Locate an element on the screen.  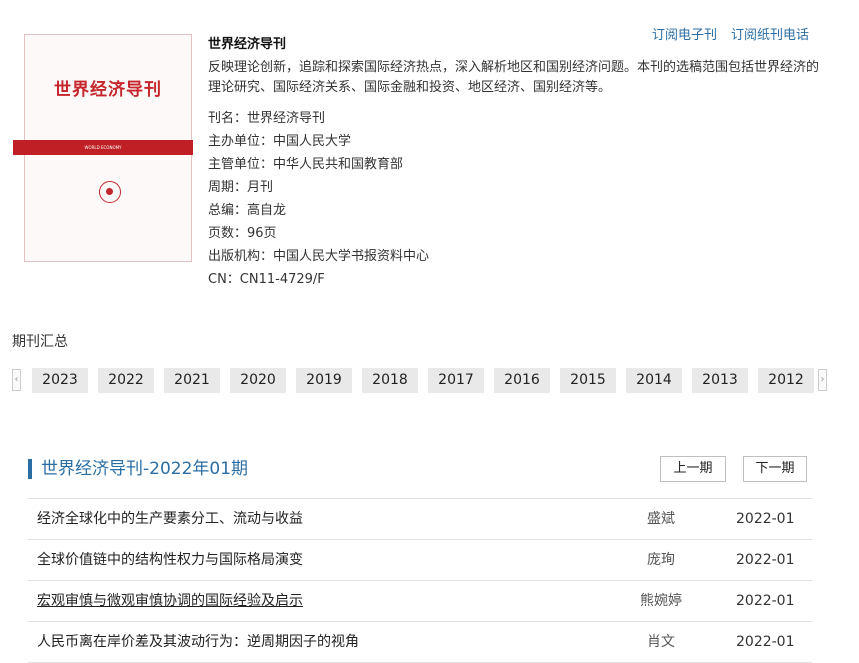
subscribe-links: 订阅电子刊 订阅纸刊电话 is located at coordinates (730, 33).